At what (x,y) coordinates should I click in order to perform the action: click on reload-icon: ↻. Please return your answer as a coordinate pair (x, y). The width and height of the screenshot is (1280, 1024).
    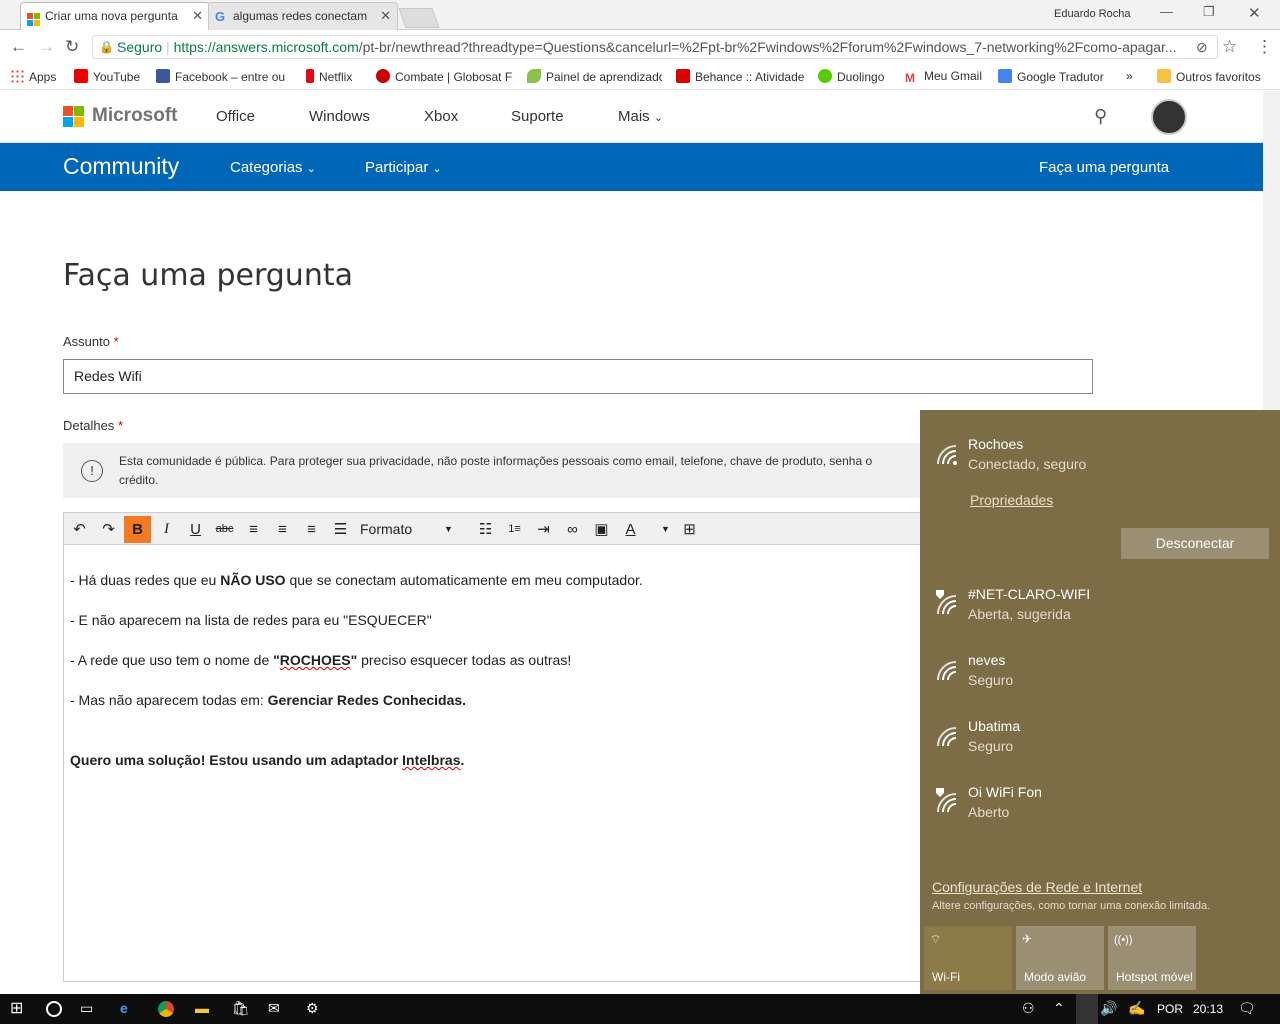
    Looking at the image, I should click on (72, 47).